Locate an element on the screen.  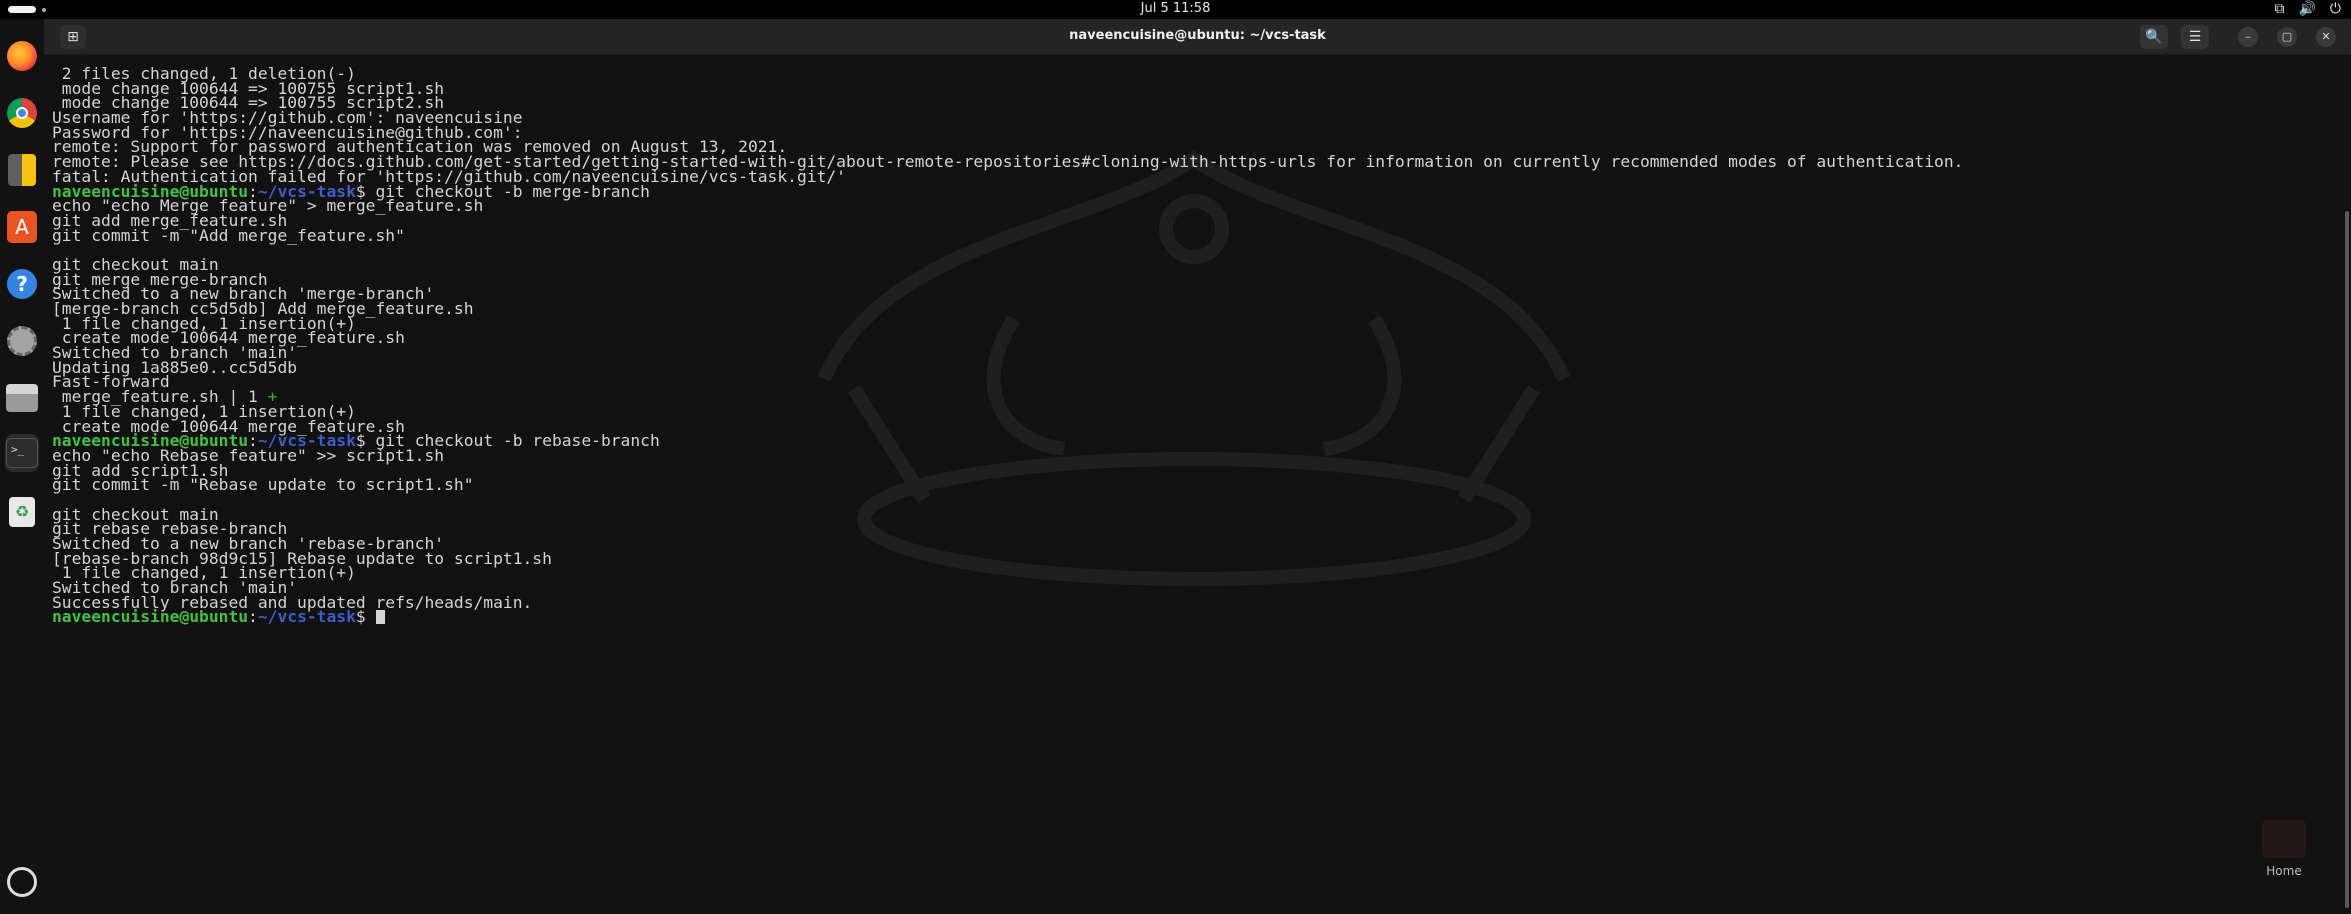
terminal-line: echo "echo Rebase feature" >> script1.sh is located at coordinates (1187, 455).